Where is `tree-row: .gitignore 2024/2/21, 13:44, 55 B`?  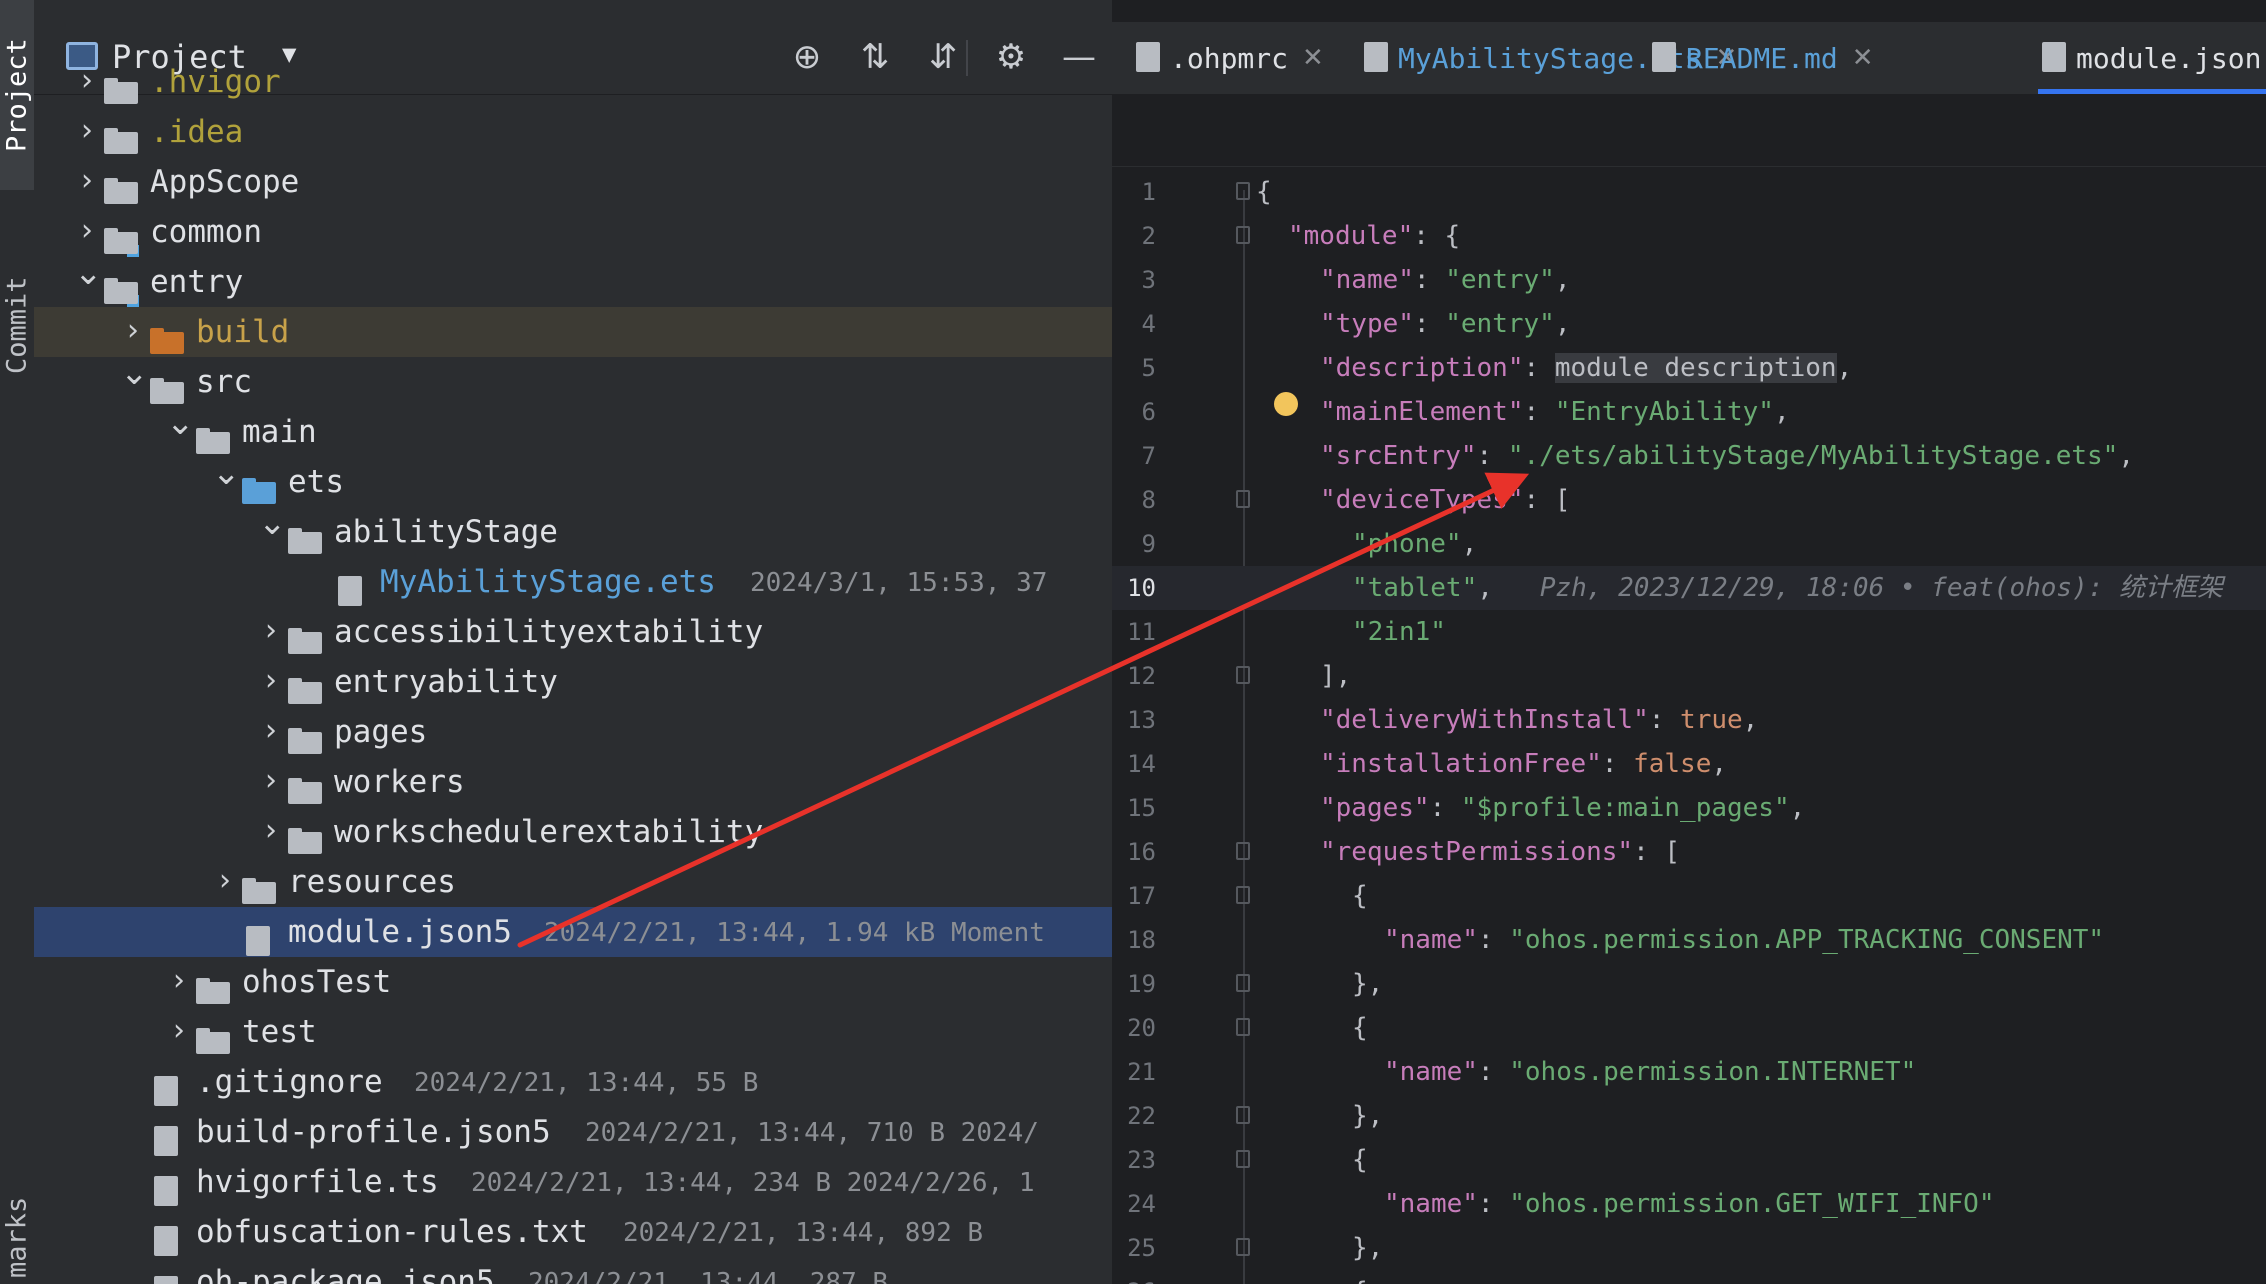 tree-row: .gitignore 2024/2/21, 13:44, 55 B is located at coordinates (573, 1082).